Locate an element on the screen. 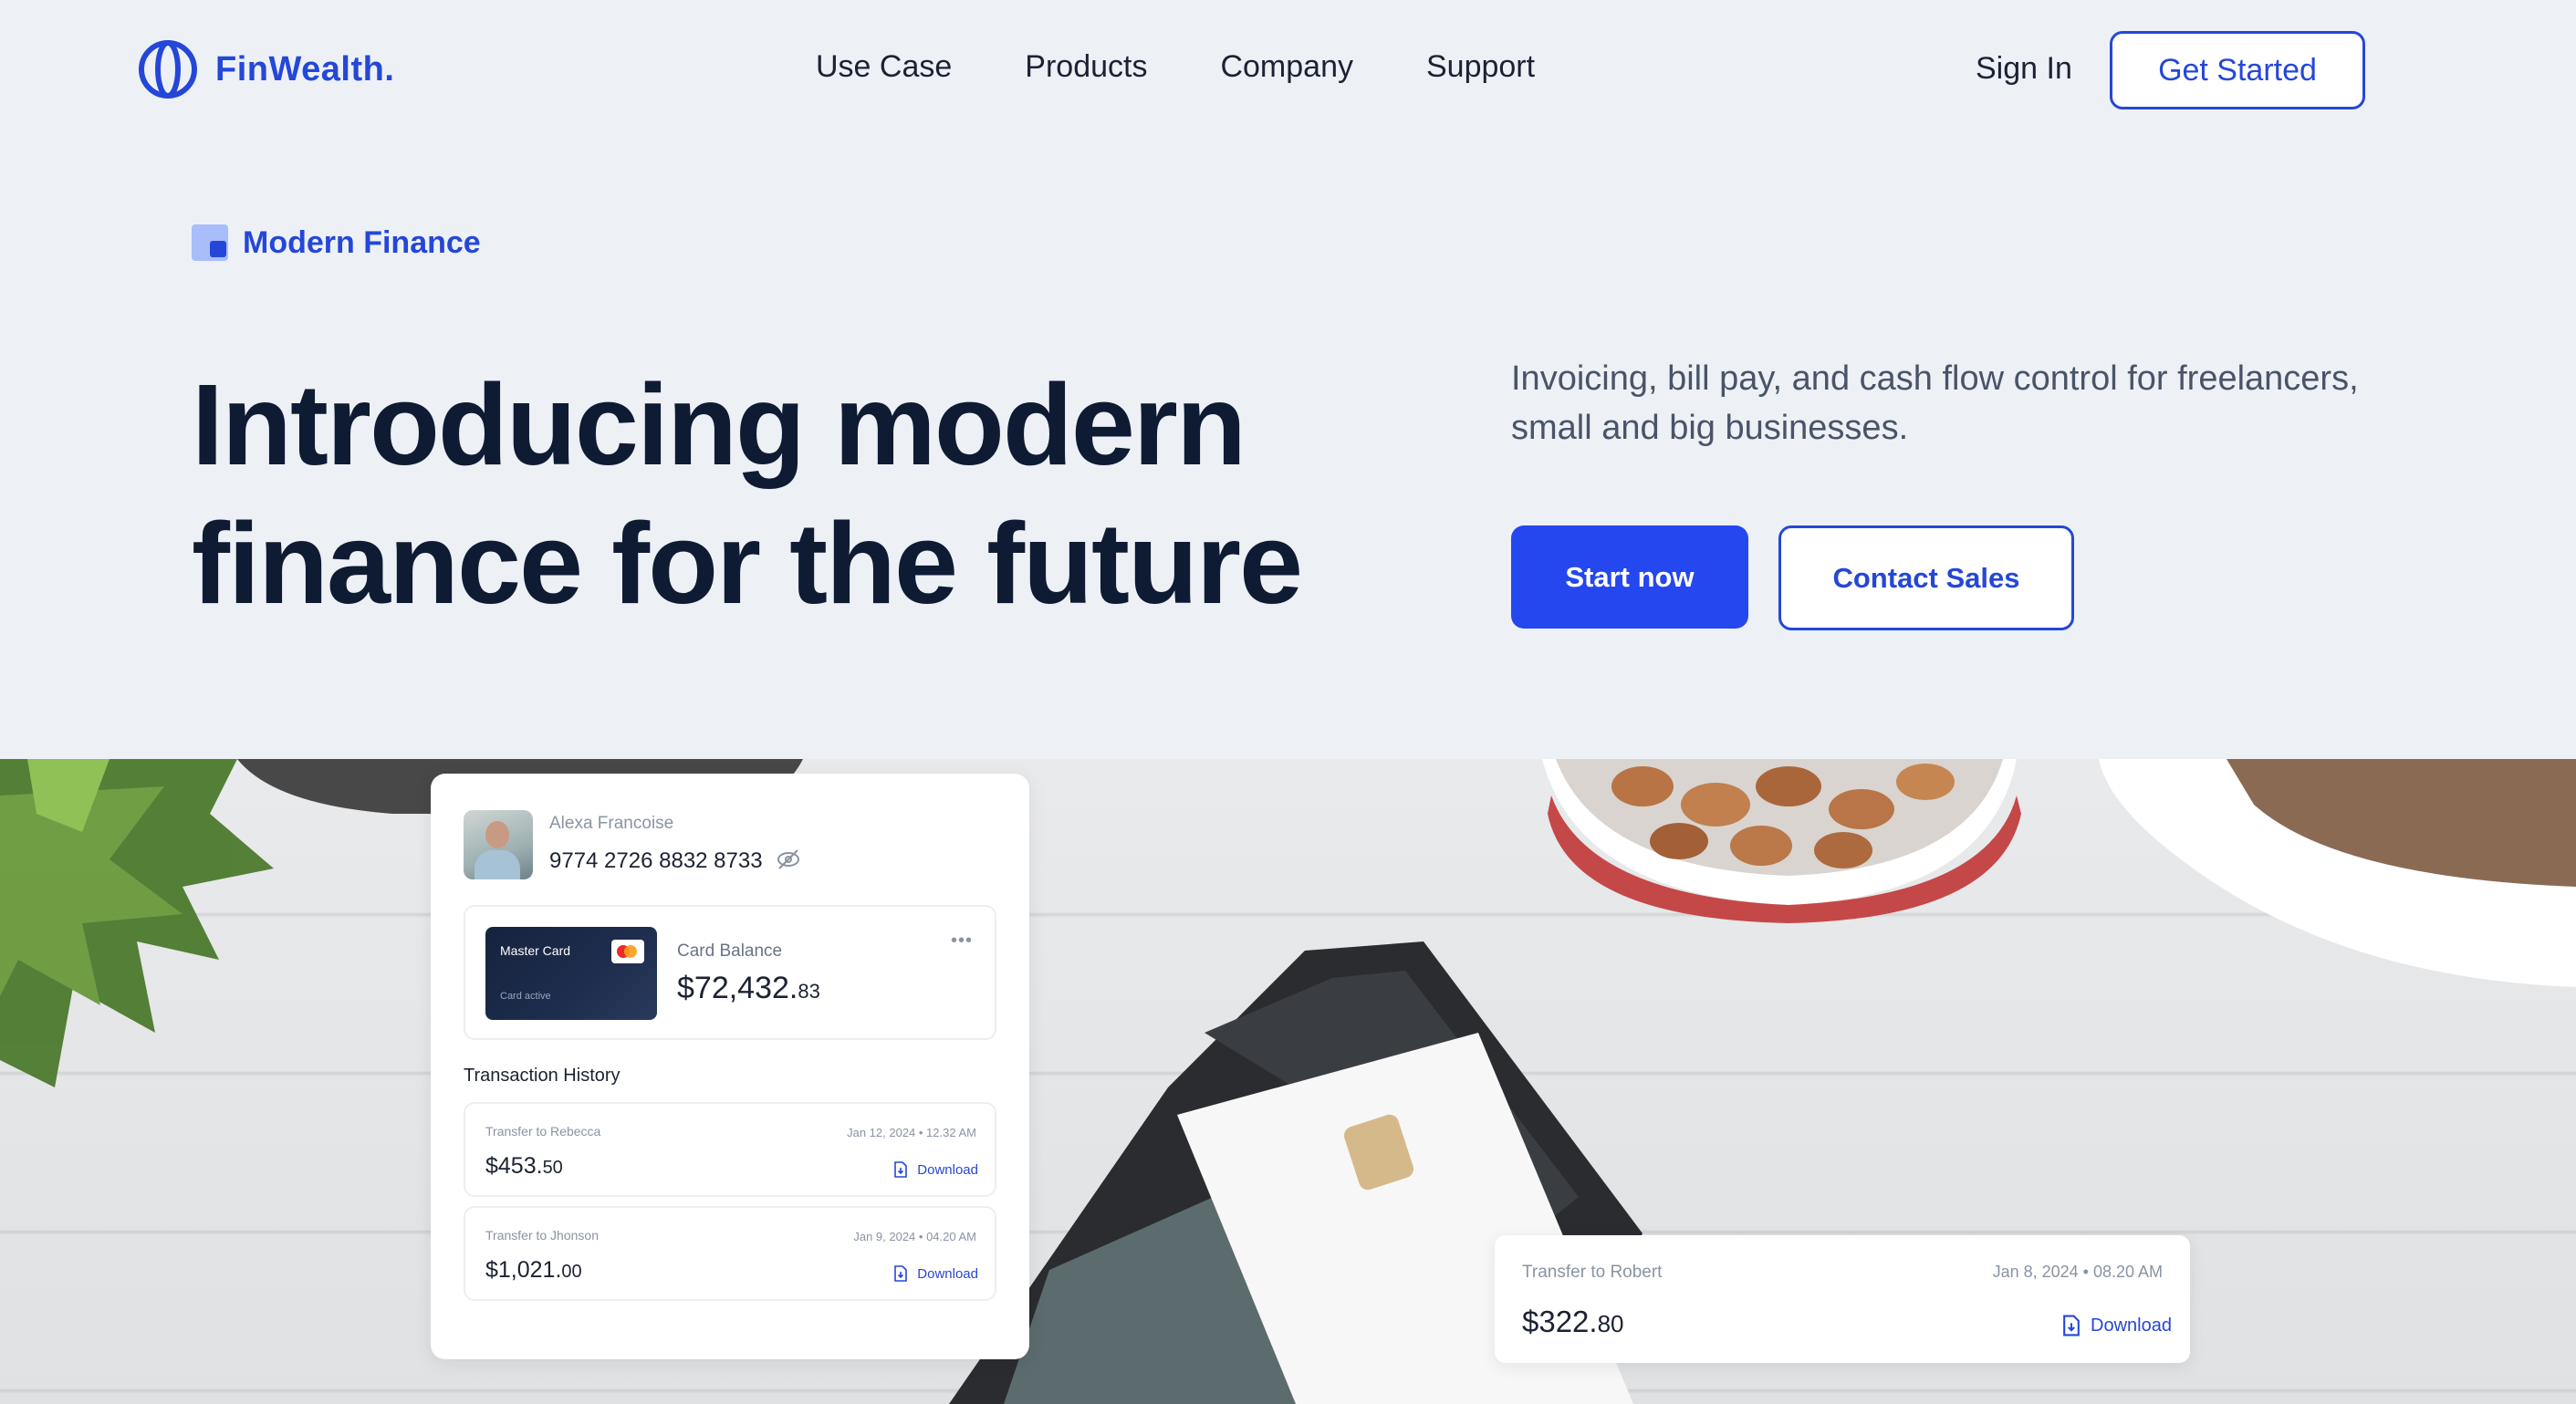  transaction-amount-main: $322. is located at coordinates (1560, 1321).